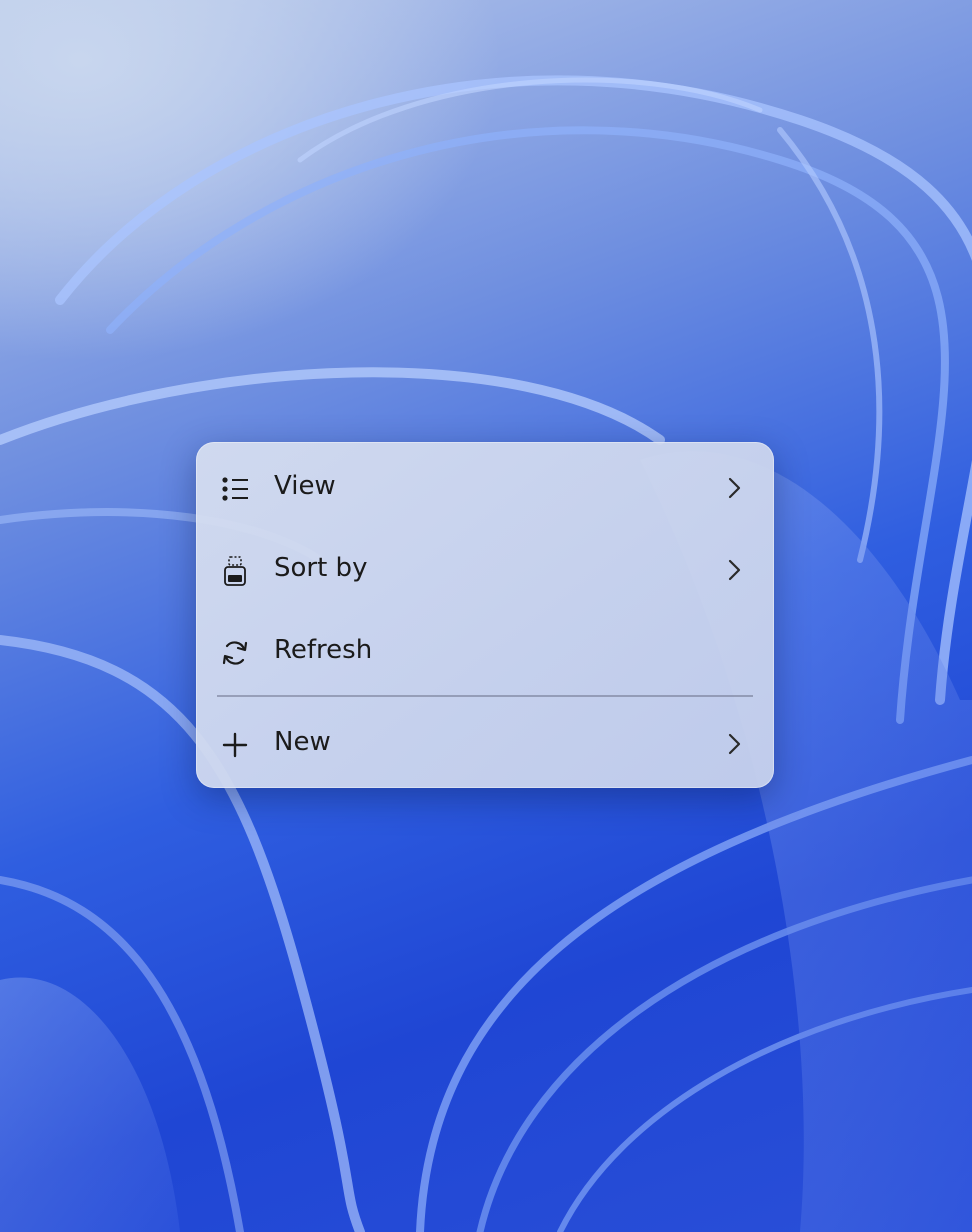 This screenshot has height=1232, width=972. Describe the element at coordinates (235, 489) in the screenshot. I see `list-view-icon` at that location.